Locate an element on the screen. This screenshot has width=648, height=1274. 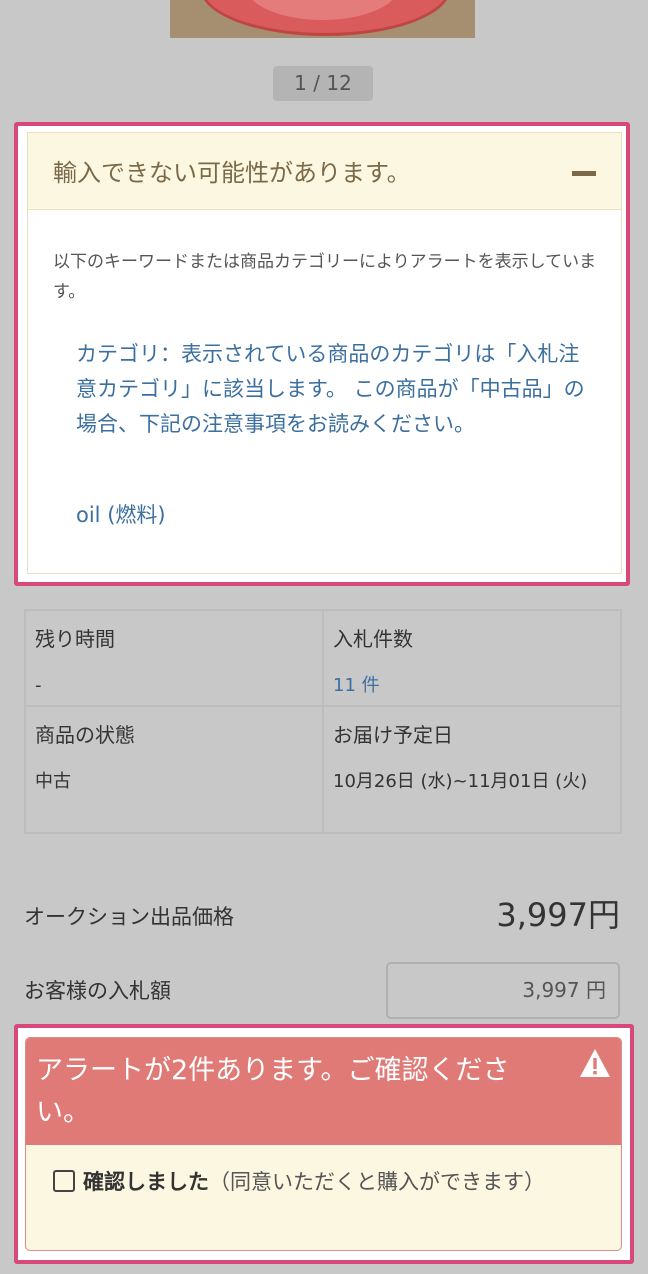
condition-label: 商品の状態 is located at coordinates (85, 735).